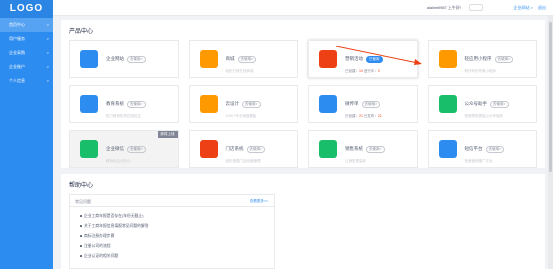  What do you see at coordinates (542, 8) in the screenshot?
I see `logout-link: 退出` at bounding box center [542, 8].